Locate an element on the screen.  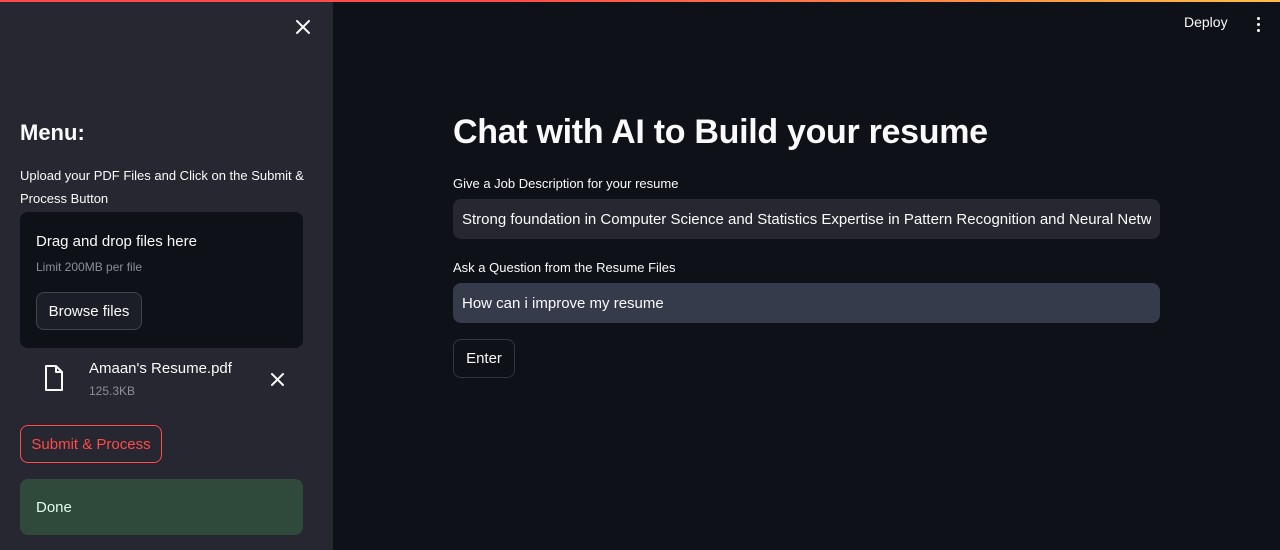
question-input is located at coordinates (806, 303).